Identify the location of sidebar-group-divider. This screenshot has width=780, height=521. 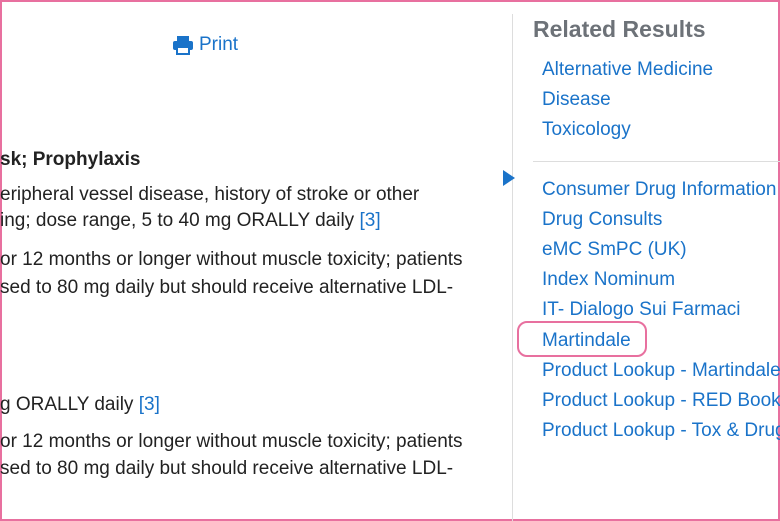
(656, 161).